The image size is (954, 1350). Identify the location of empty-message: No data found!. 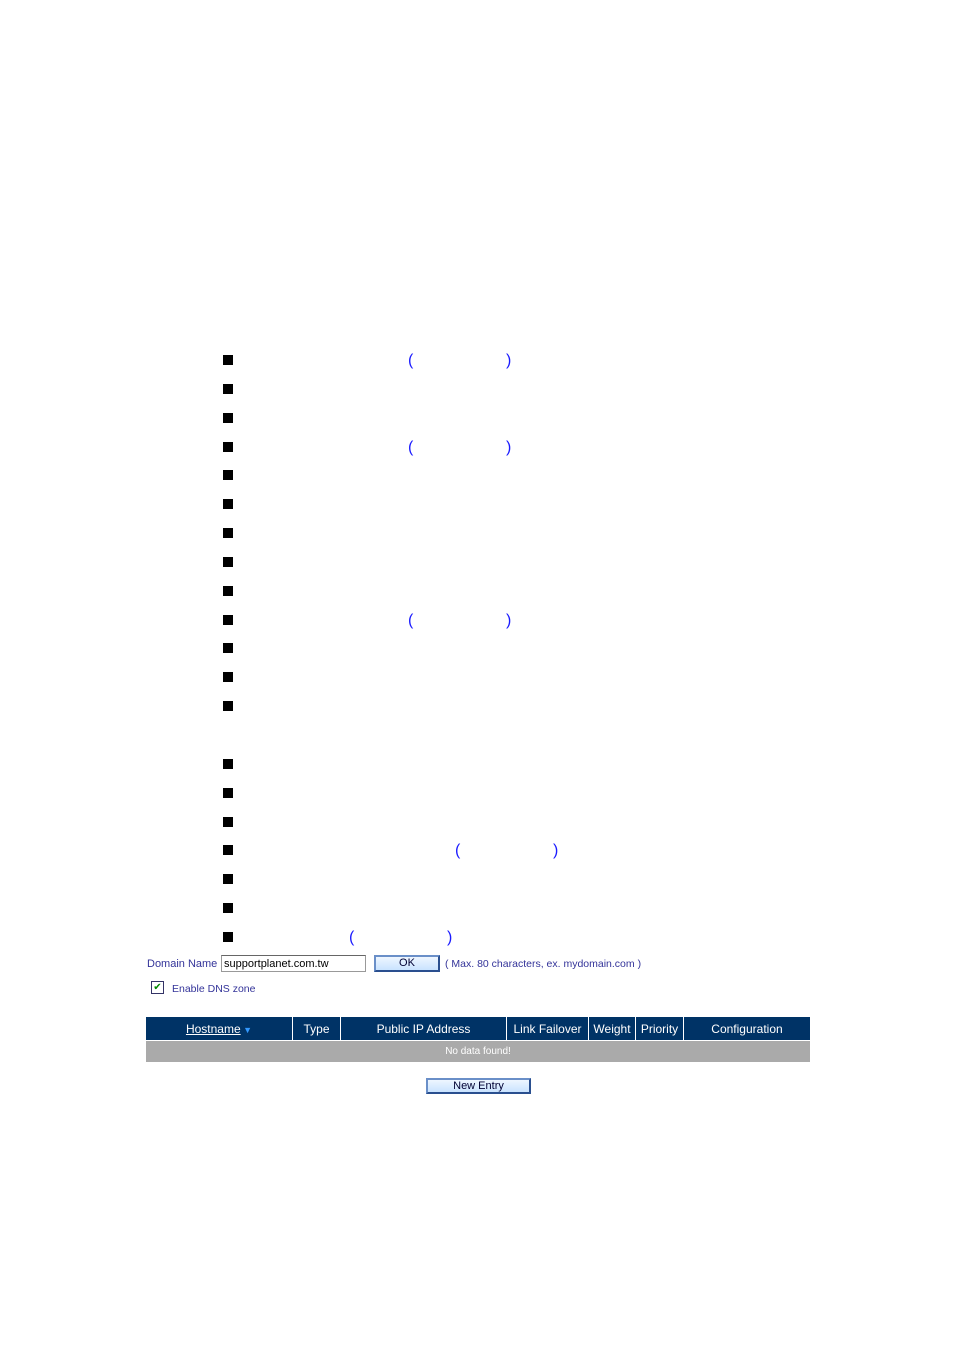
(478, 1051).